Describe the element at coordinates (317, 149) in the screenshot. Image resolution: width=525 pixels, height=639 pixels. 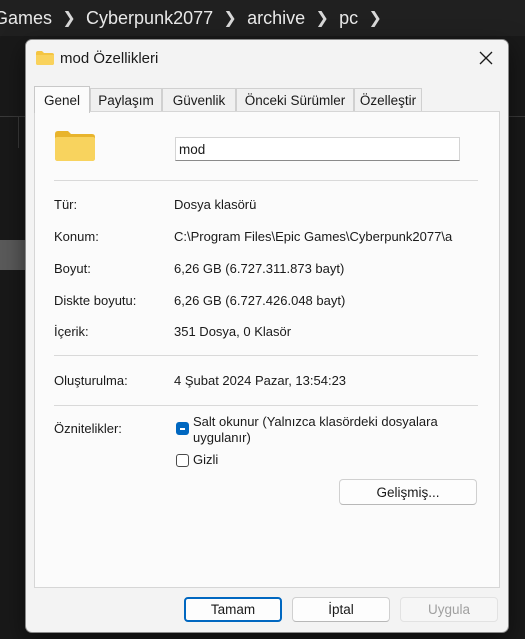
I see `folder-name-input` at that location.